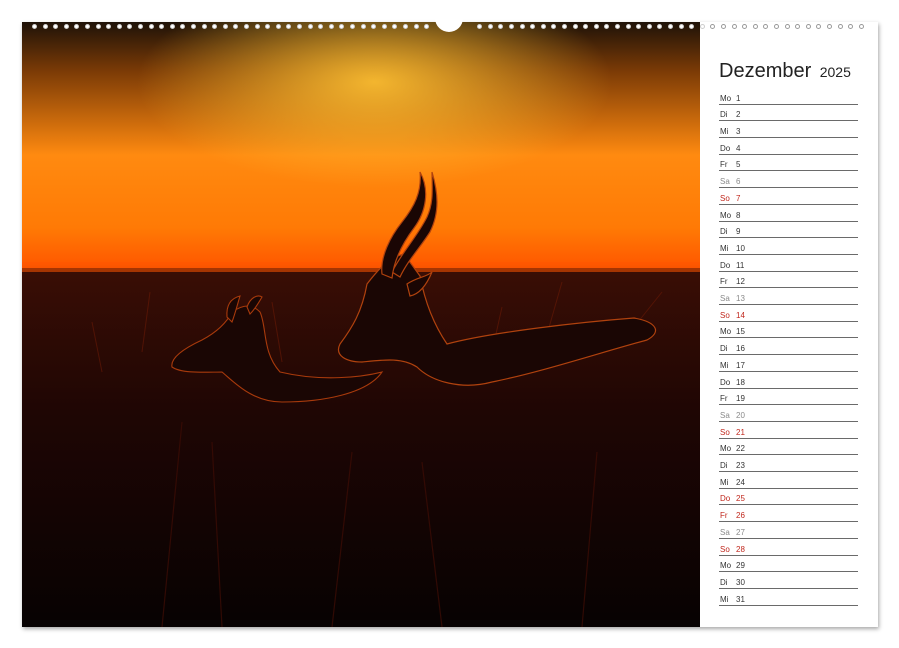 Image resolution: width=899 pixels, height=648 pixels. I want to click on day-number: 22, so click(740, 449).